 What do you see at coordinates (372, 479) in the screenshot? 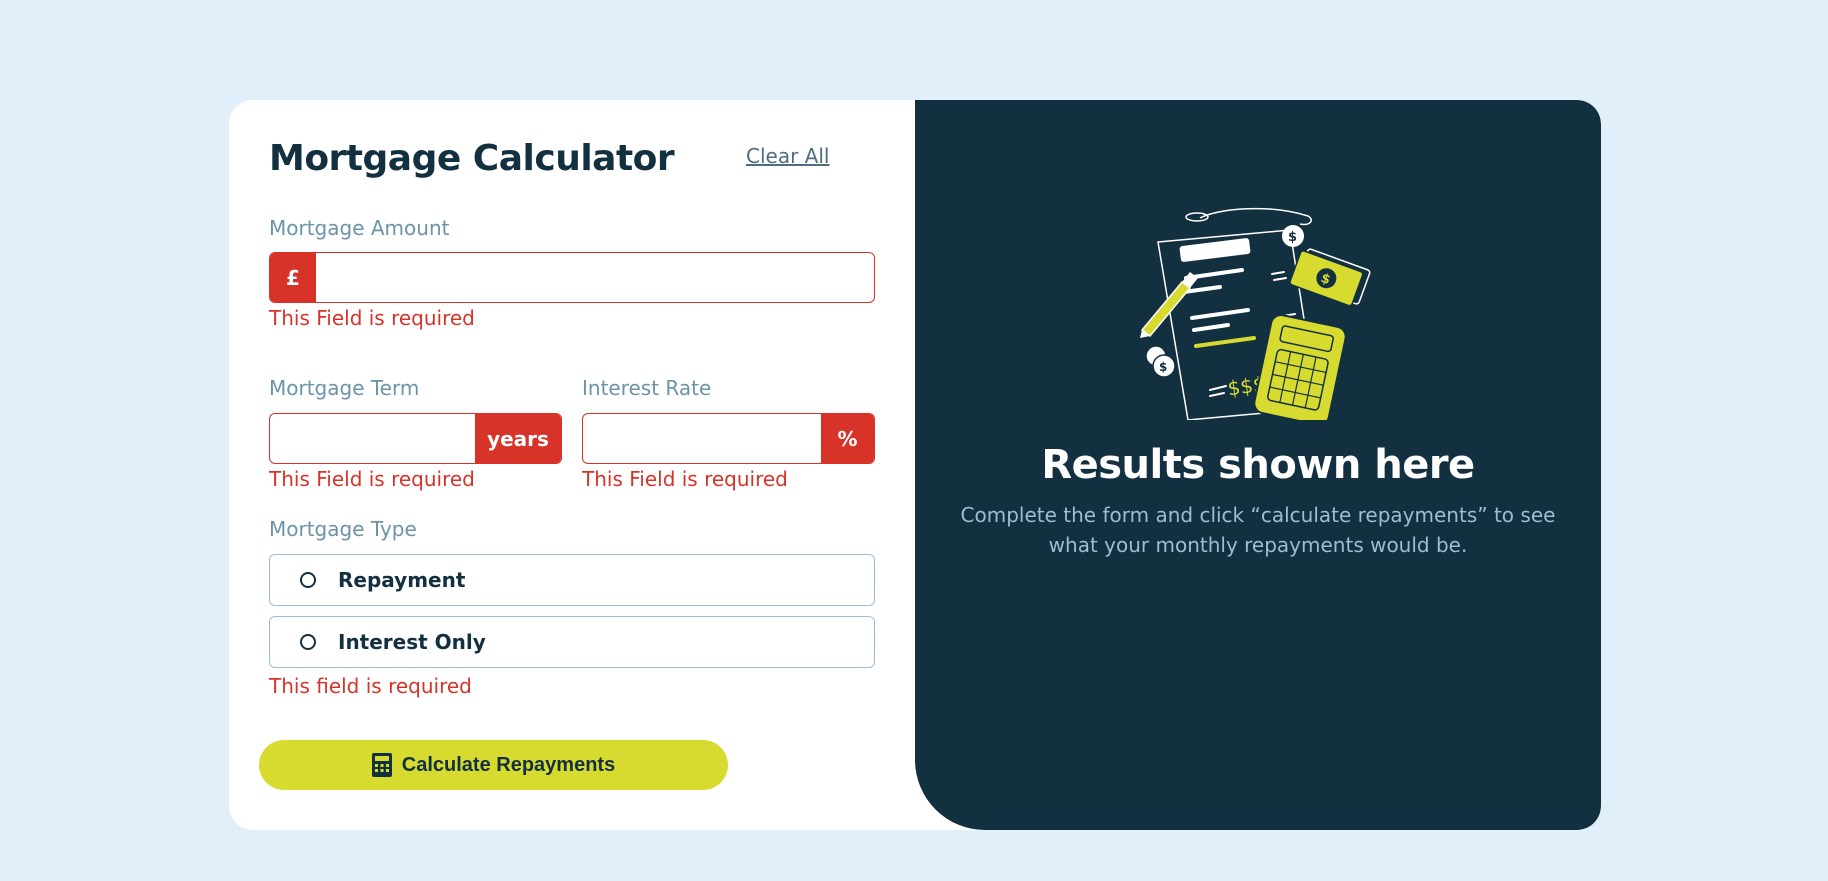
I see `mortgage-term-error: This Field is required` at bounding box center [372, 479].